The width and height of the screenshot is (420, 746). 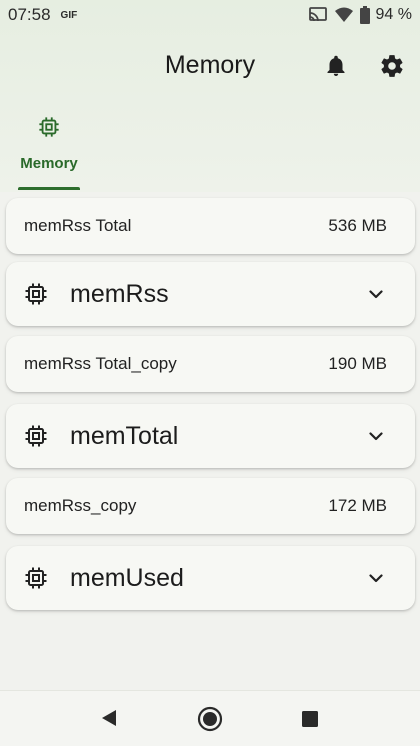 I want to click on wifi-icon, so click(x=344, y=15).